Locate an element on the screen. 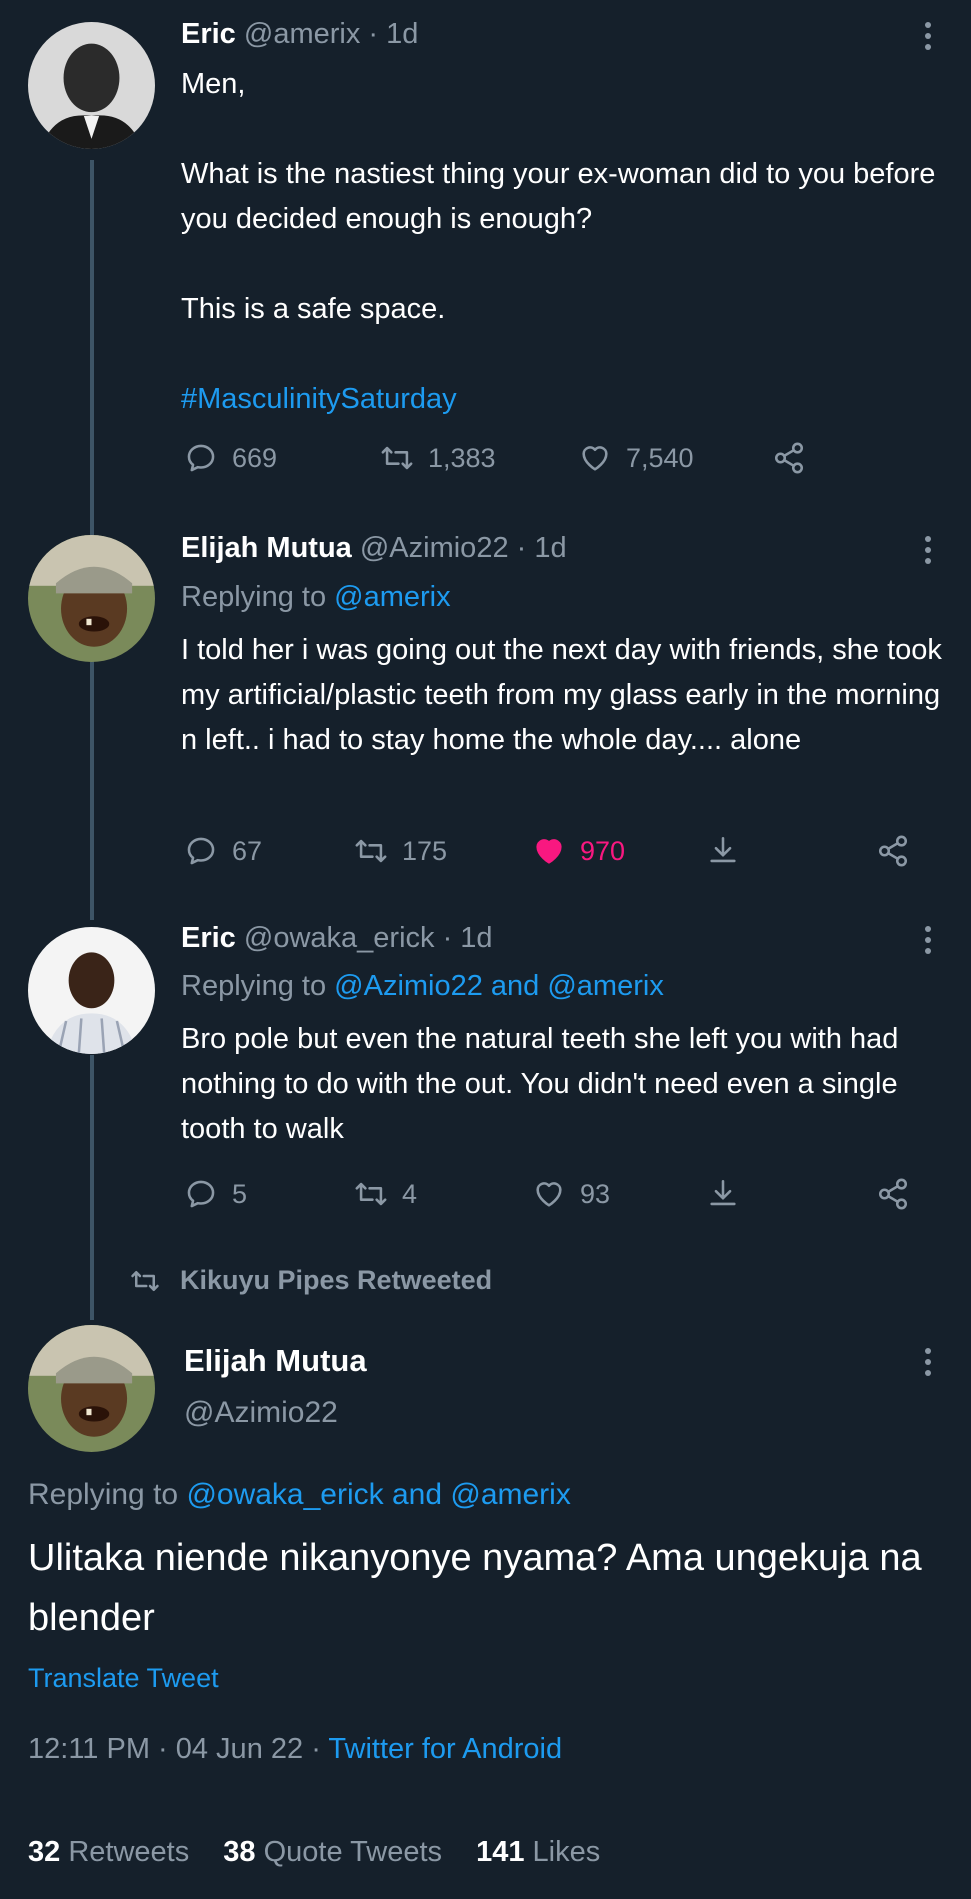  reply-button: 5 is located at coordinates (215, 1194).